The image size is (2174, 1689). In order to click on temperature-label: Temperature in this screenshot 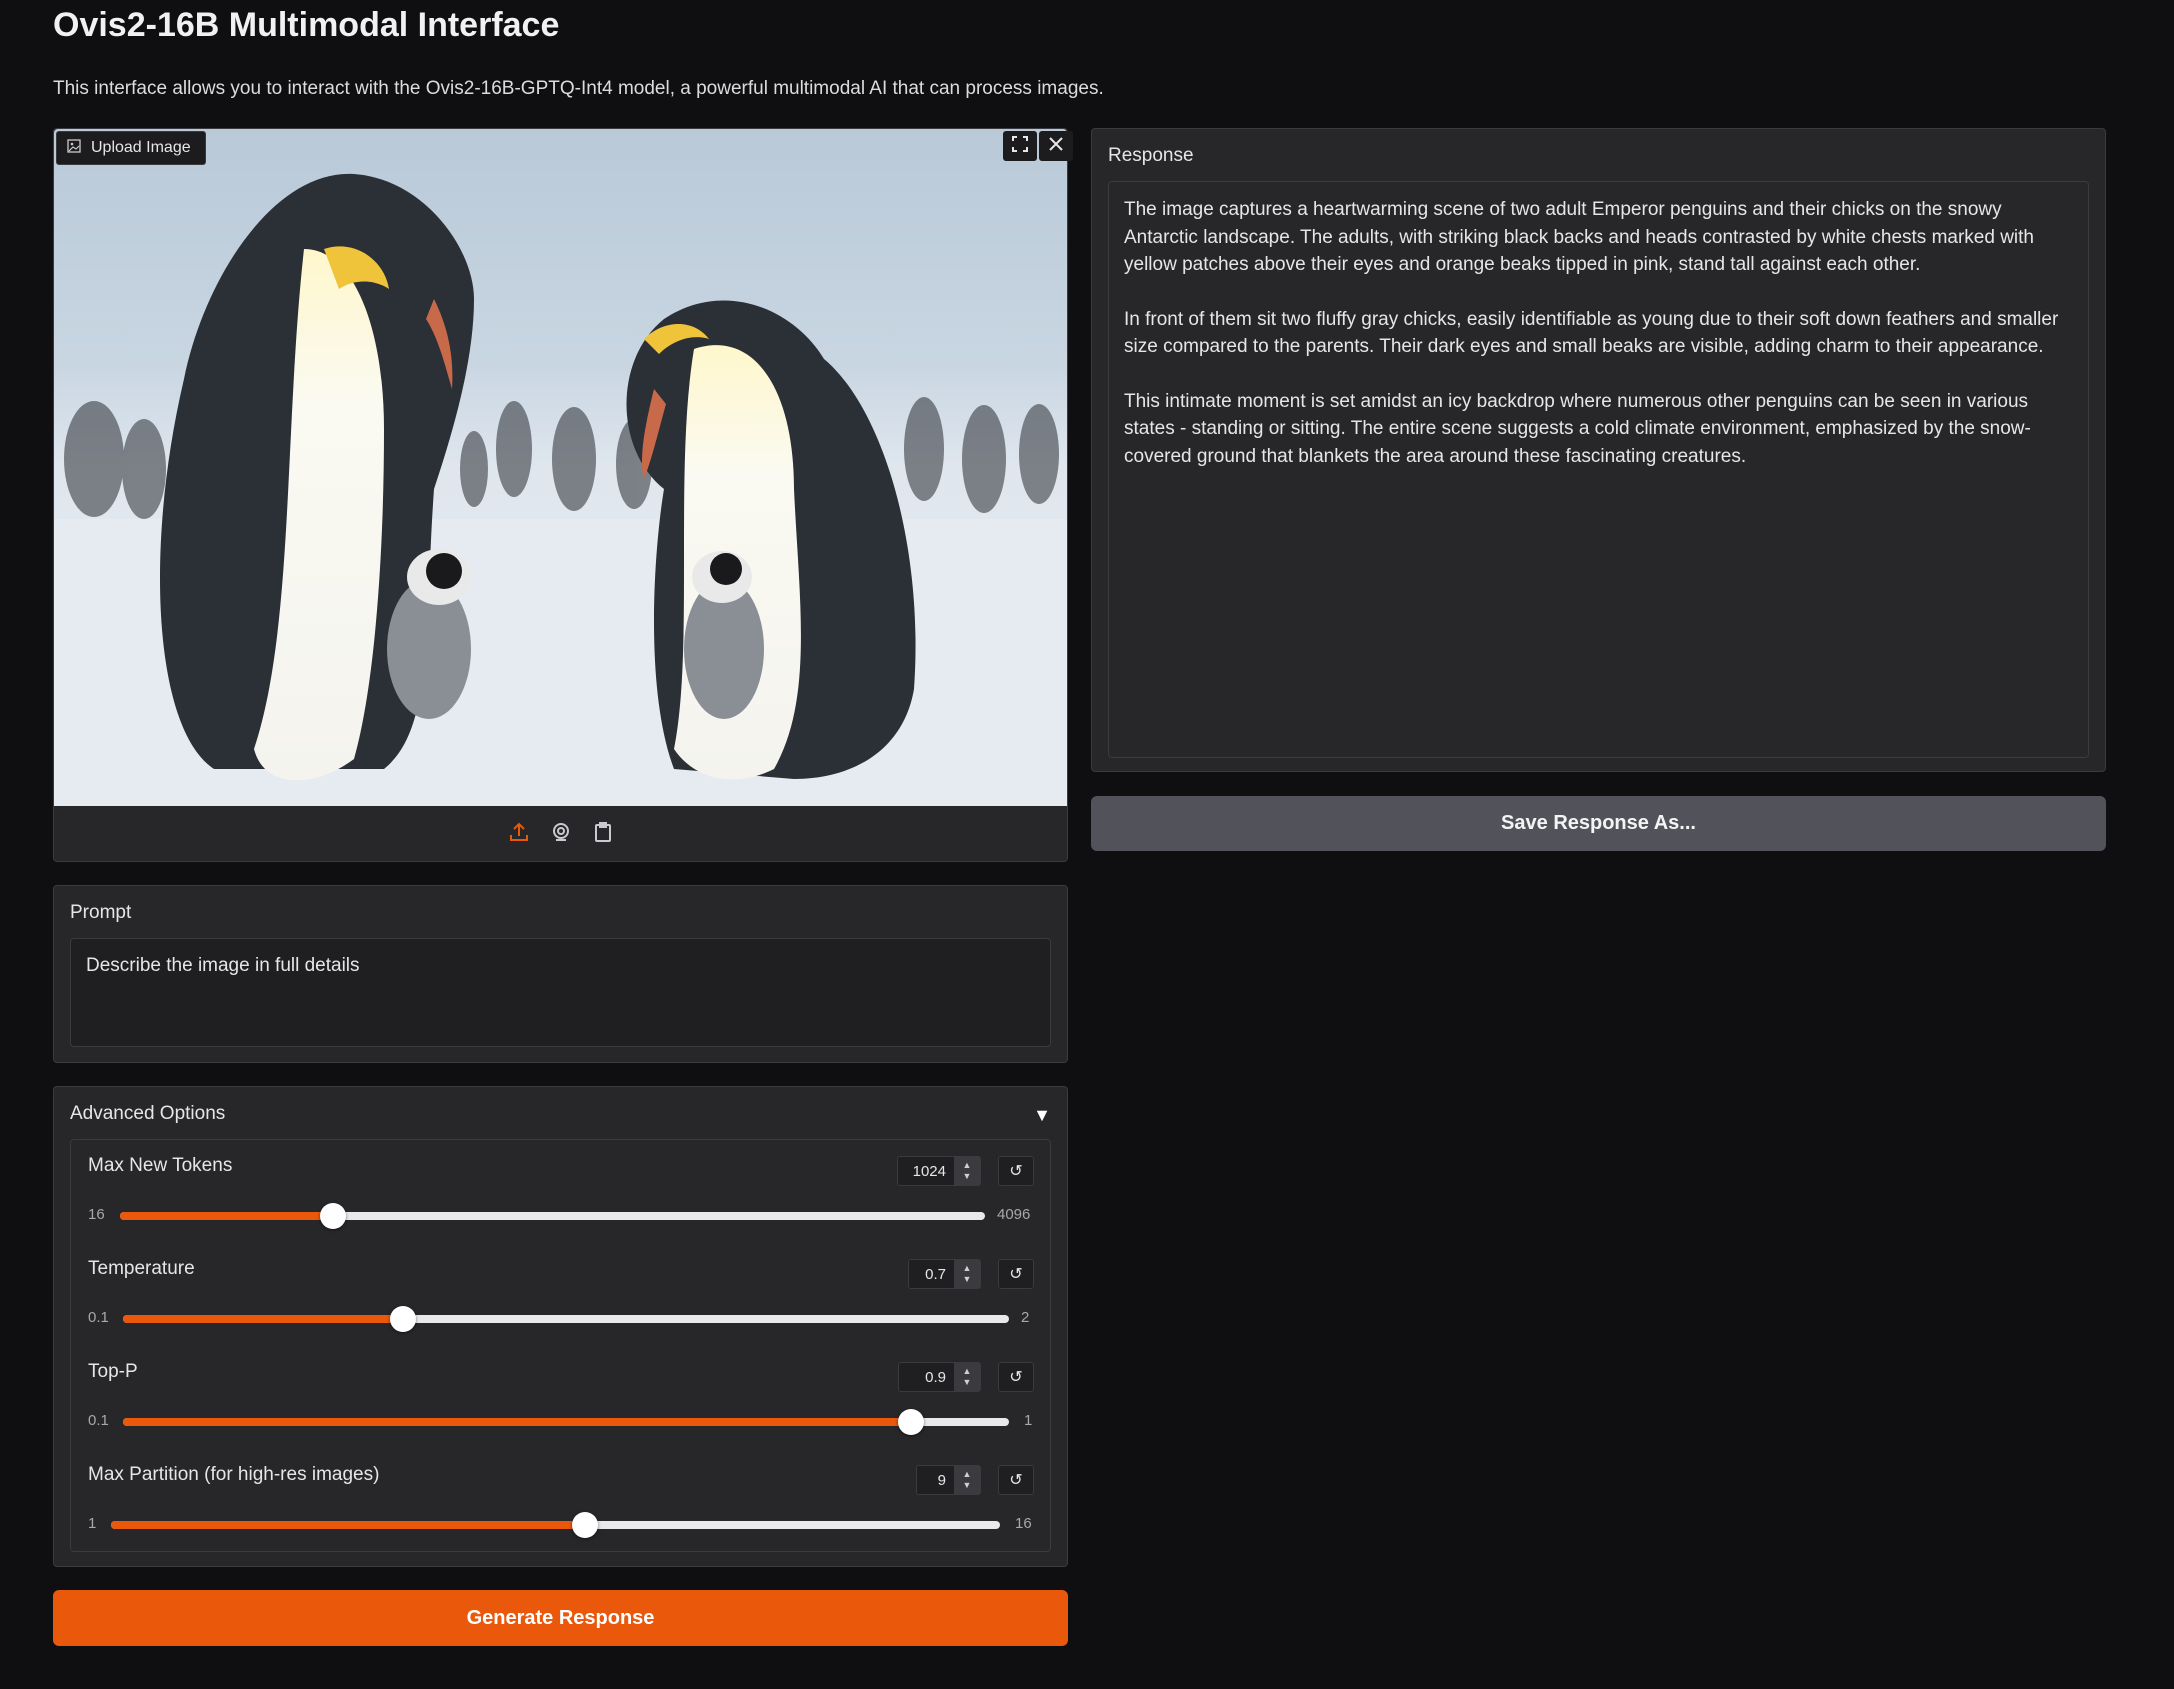, I will do `click(141, 1268)`.